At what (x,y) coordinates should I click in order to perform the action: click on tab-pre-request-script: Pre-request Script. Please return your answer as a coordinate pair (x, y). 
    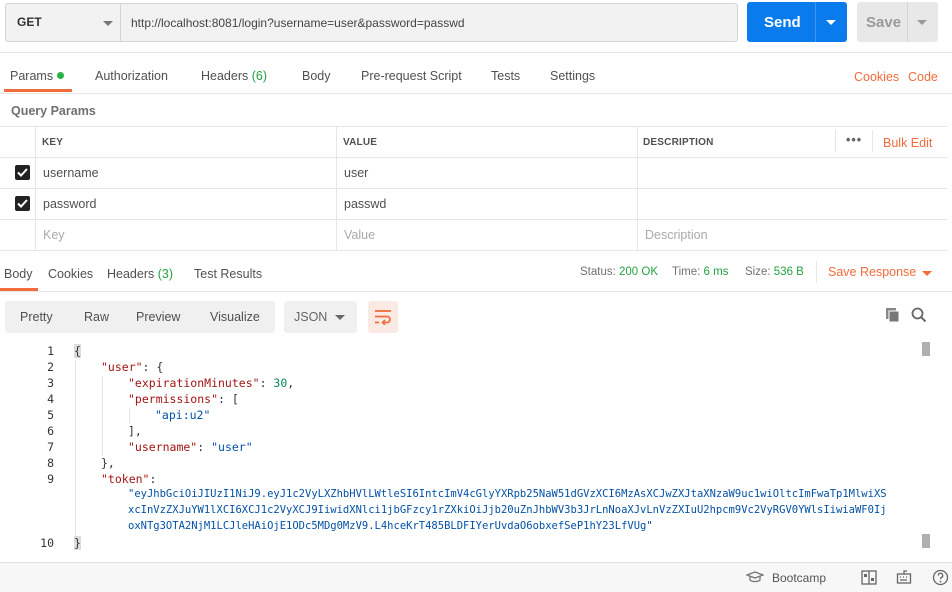
    Looking at the image, I should click on (411, 76).